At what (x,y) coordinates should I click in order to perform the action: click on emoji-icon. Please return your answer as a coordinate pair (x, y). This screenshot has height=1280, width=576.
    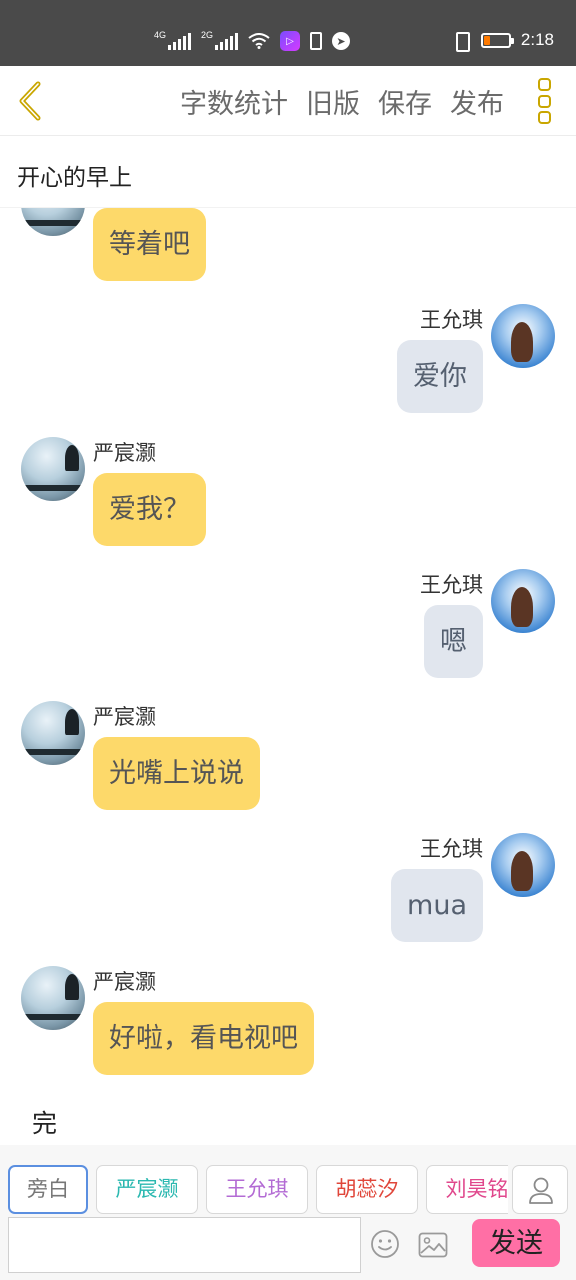
    Looking at the image, I should click on (385, 1244).